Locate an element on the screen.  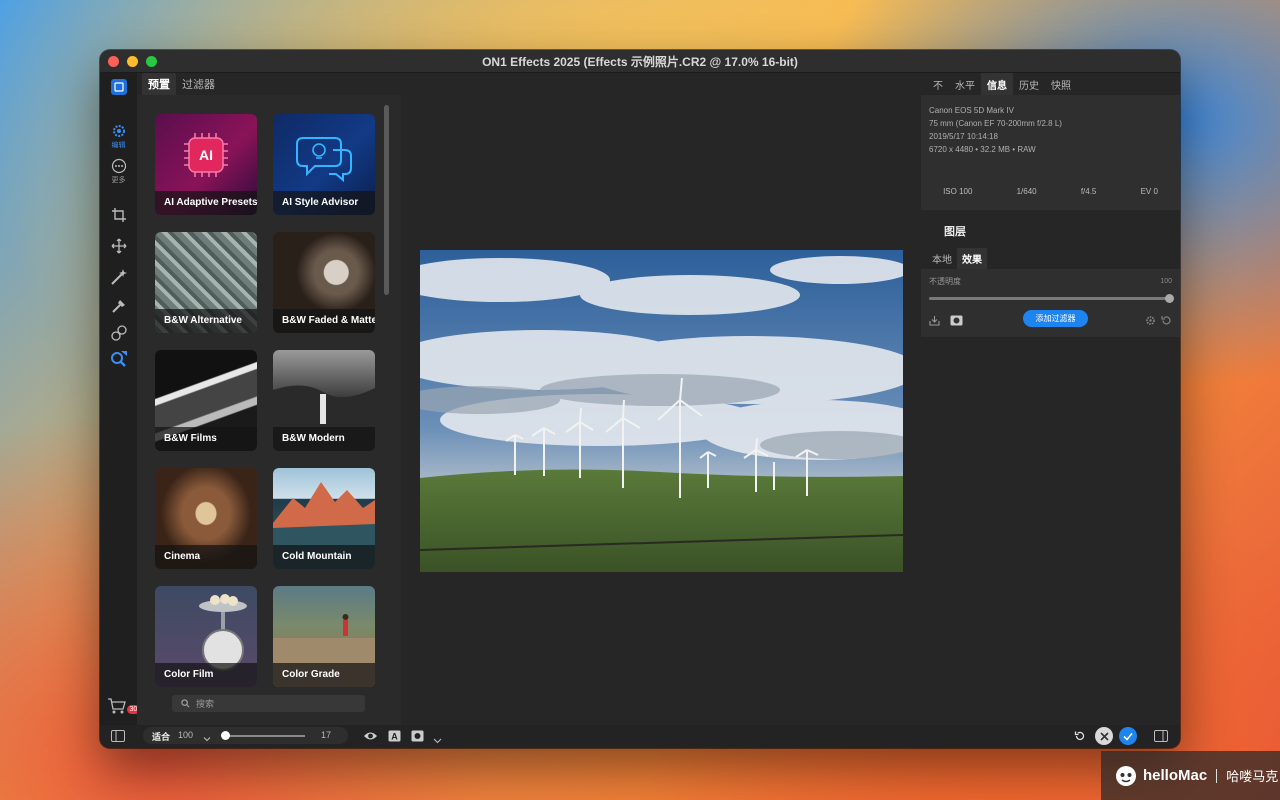
zoom-slider-knob is located at coordinates (225, 735).